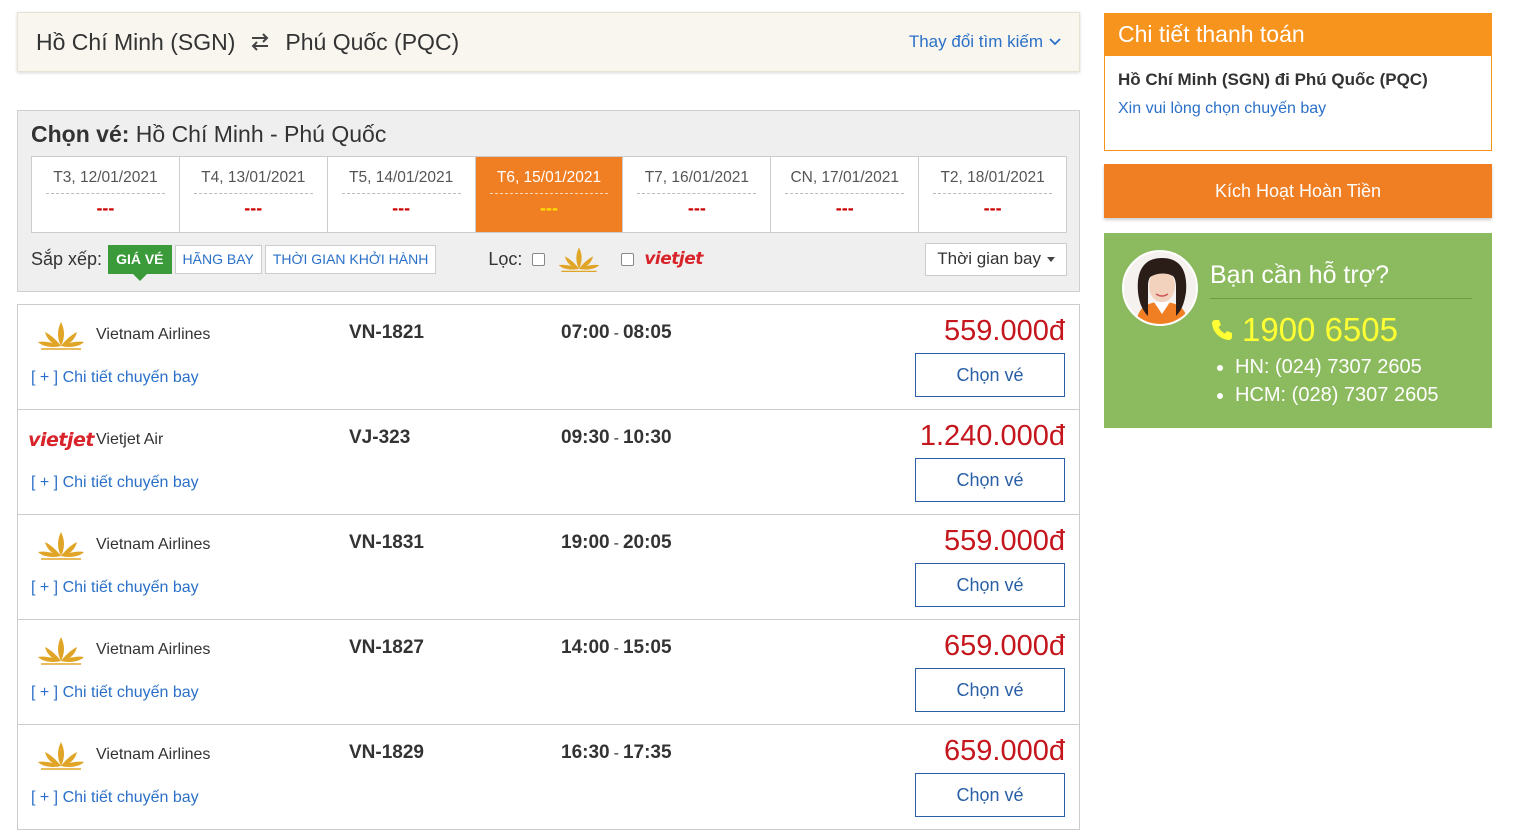 This screenshot has height=832, width=1516. I want to click on date-tab: T4, 13/01/2021 ---, so click(254, 194).